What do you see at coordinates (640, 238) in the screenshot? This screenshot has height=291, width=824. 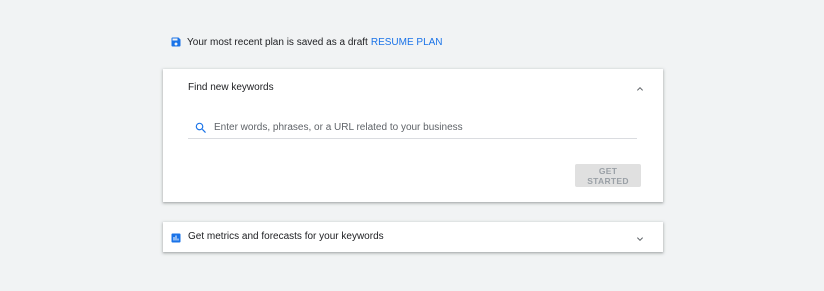 I see `chevron-down-icon` at bounding box center [640, 238].